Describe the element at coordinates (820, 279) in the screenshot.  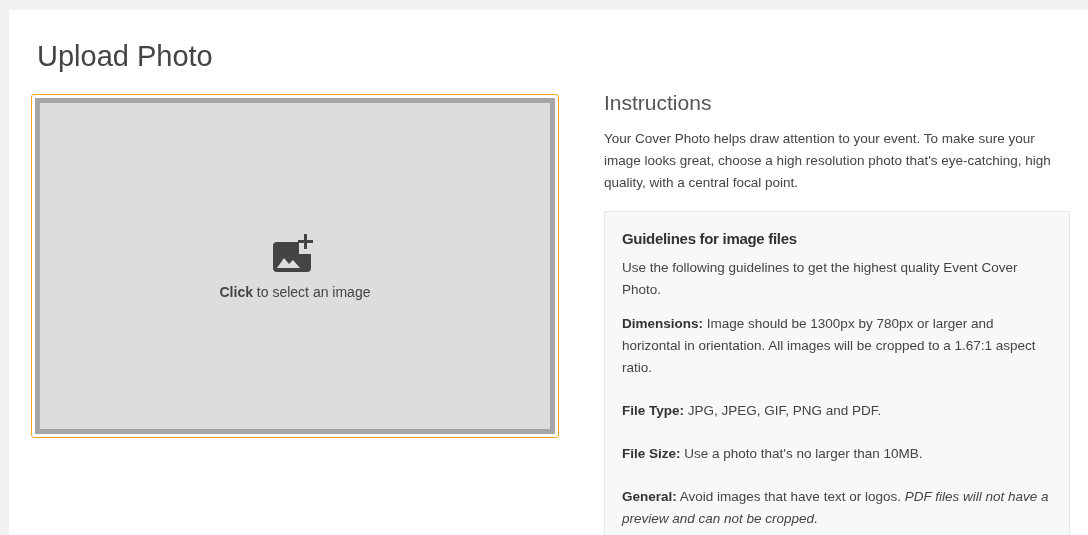
I see `guidelines-intro: Use the following guidelines to get the highest quality Event Cover Photo.` at that location.